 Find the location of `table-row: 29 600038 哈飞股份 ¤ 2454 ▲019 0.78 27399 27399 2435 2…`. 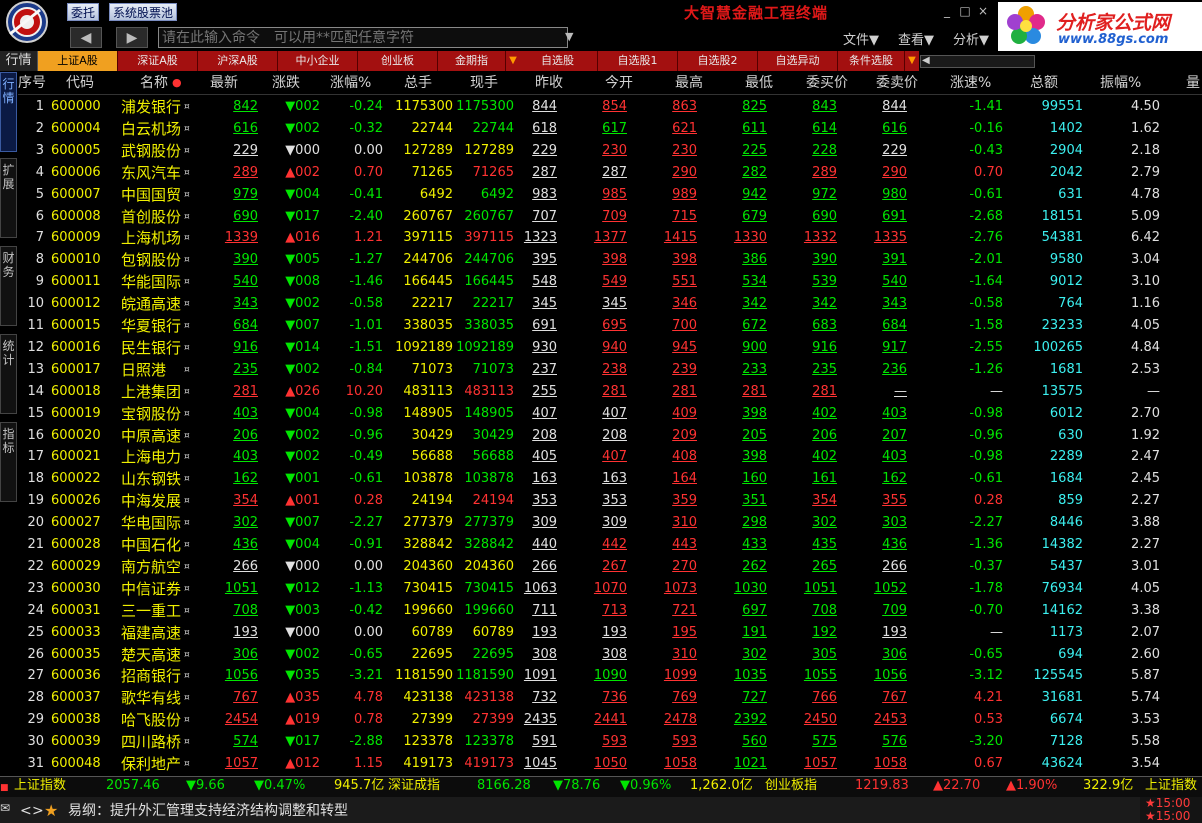

table-row: 29 600038 哈飞股份 ¤ 2454 ▲019 0.78 27399 27399 2435 2… is located at coordinates (610, 720).